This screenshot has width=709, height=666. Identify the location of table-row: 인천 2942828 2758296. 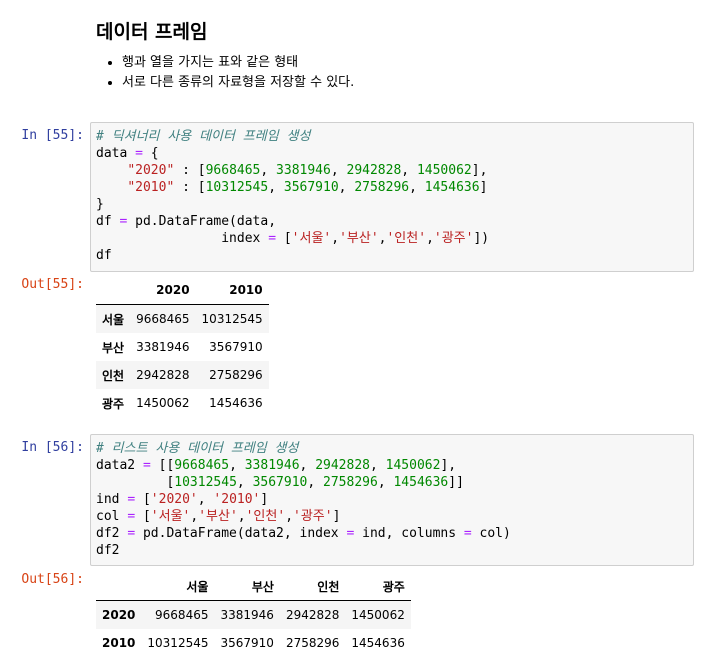
(182, 375).